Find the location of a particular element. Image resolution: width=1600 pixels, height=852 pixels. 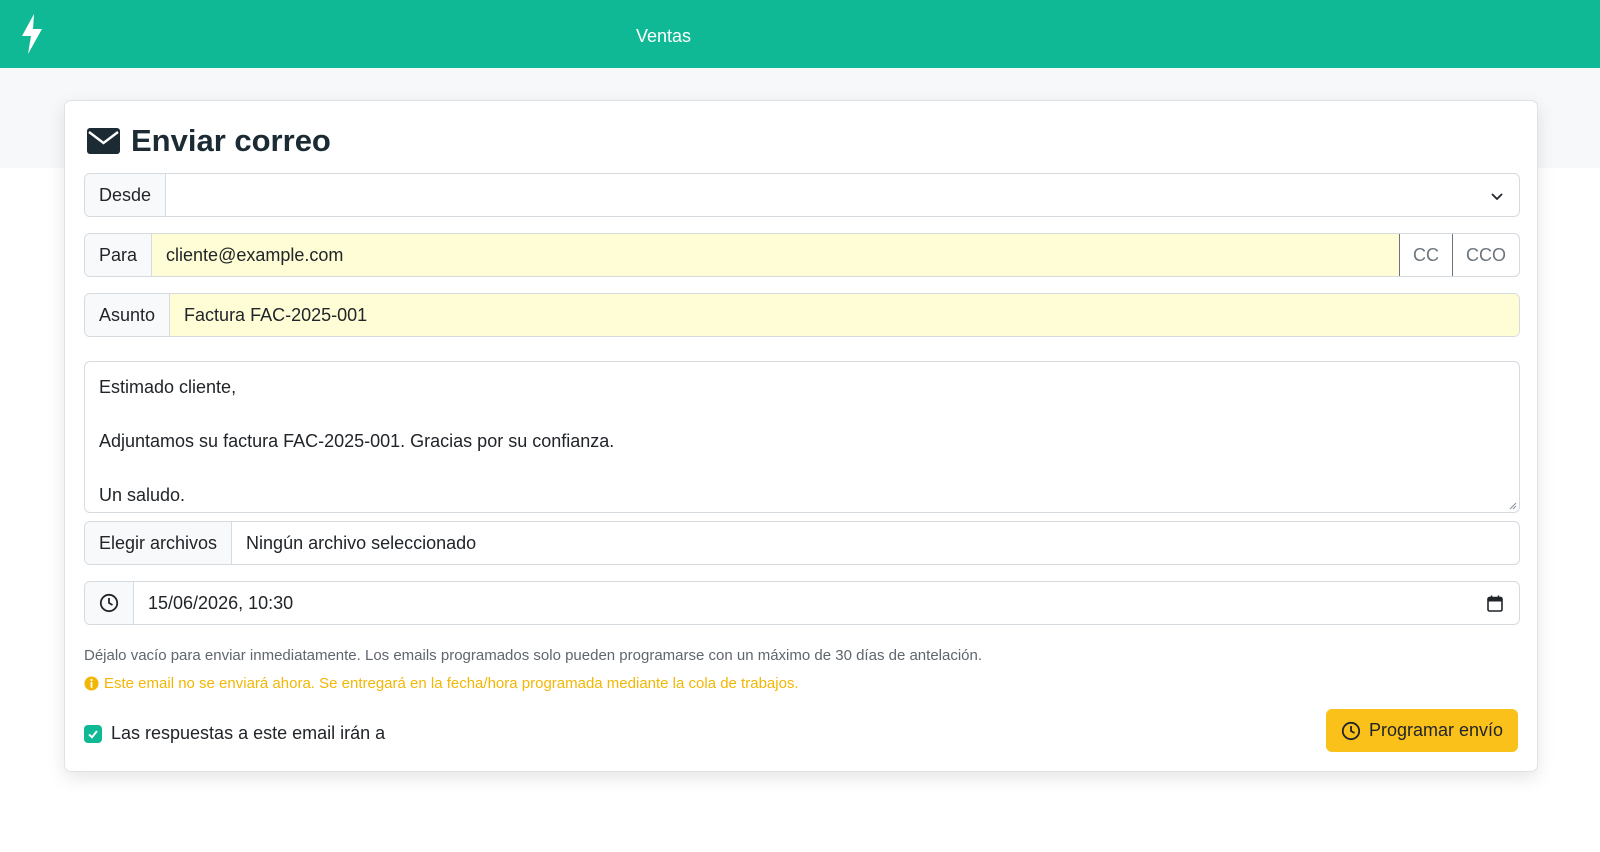

to-group: Para cliente@example.com CC CCO is located at coordinates (802, 255).